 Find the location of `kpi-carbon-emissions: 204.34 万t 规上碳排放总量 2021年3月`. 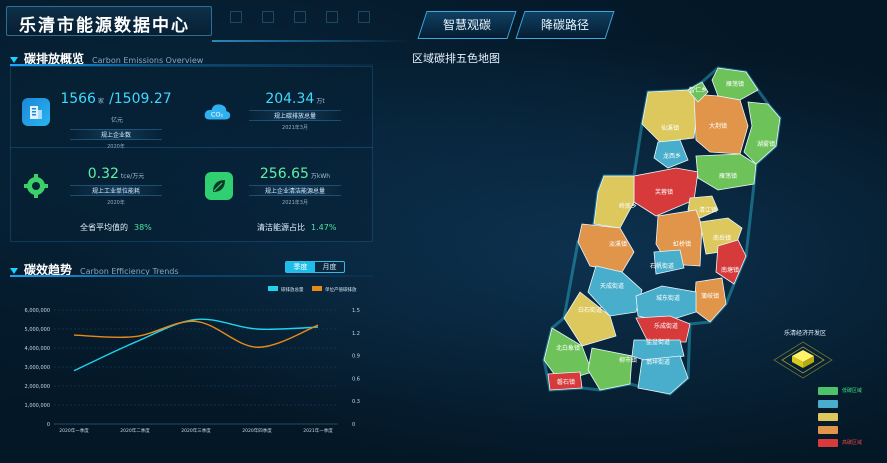

kpi-carbon-emissions: 204.34 万t 规上碳排放总量 2021年3月 is located at coordinates (295, 109).